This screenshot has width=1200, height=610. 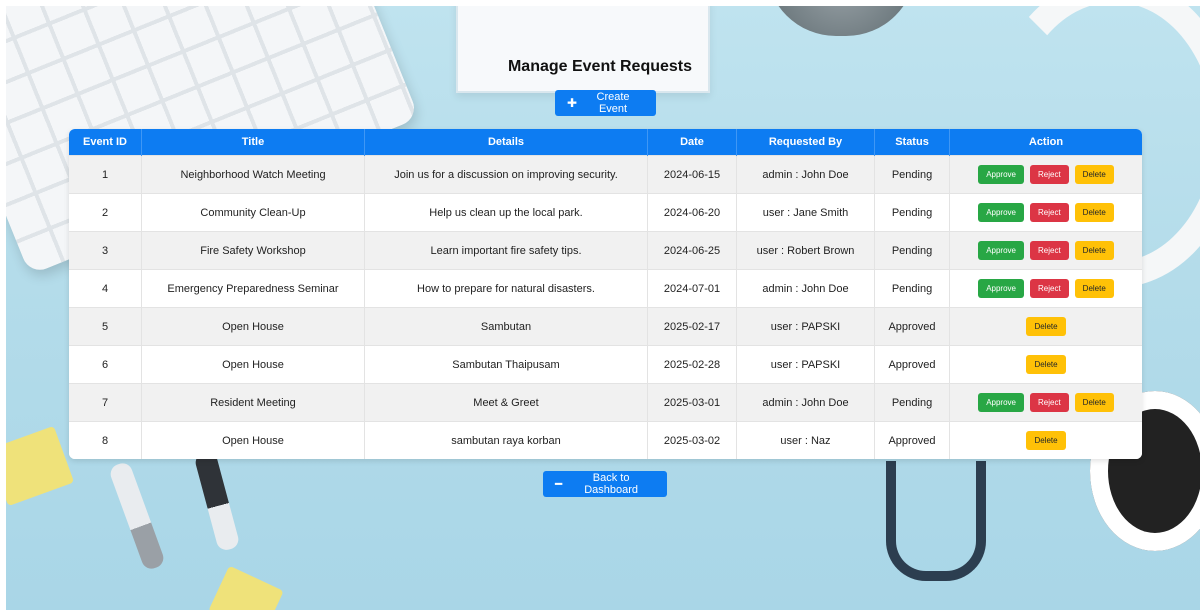 What do you see at coordinates (583, 49) in the screenshot?
I see `notepad-decoration` at bounding box center [583, 49].